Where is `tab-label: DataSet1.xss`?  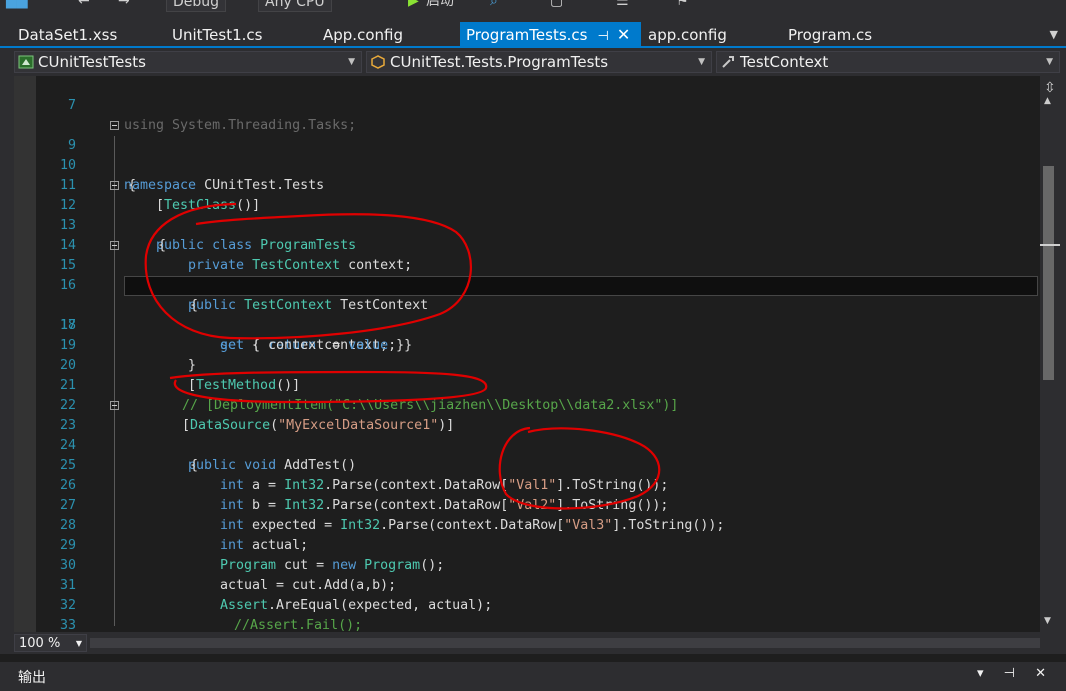 tab-label: DataSet1.xss is located at coordinates (68, 35).